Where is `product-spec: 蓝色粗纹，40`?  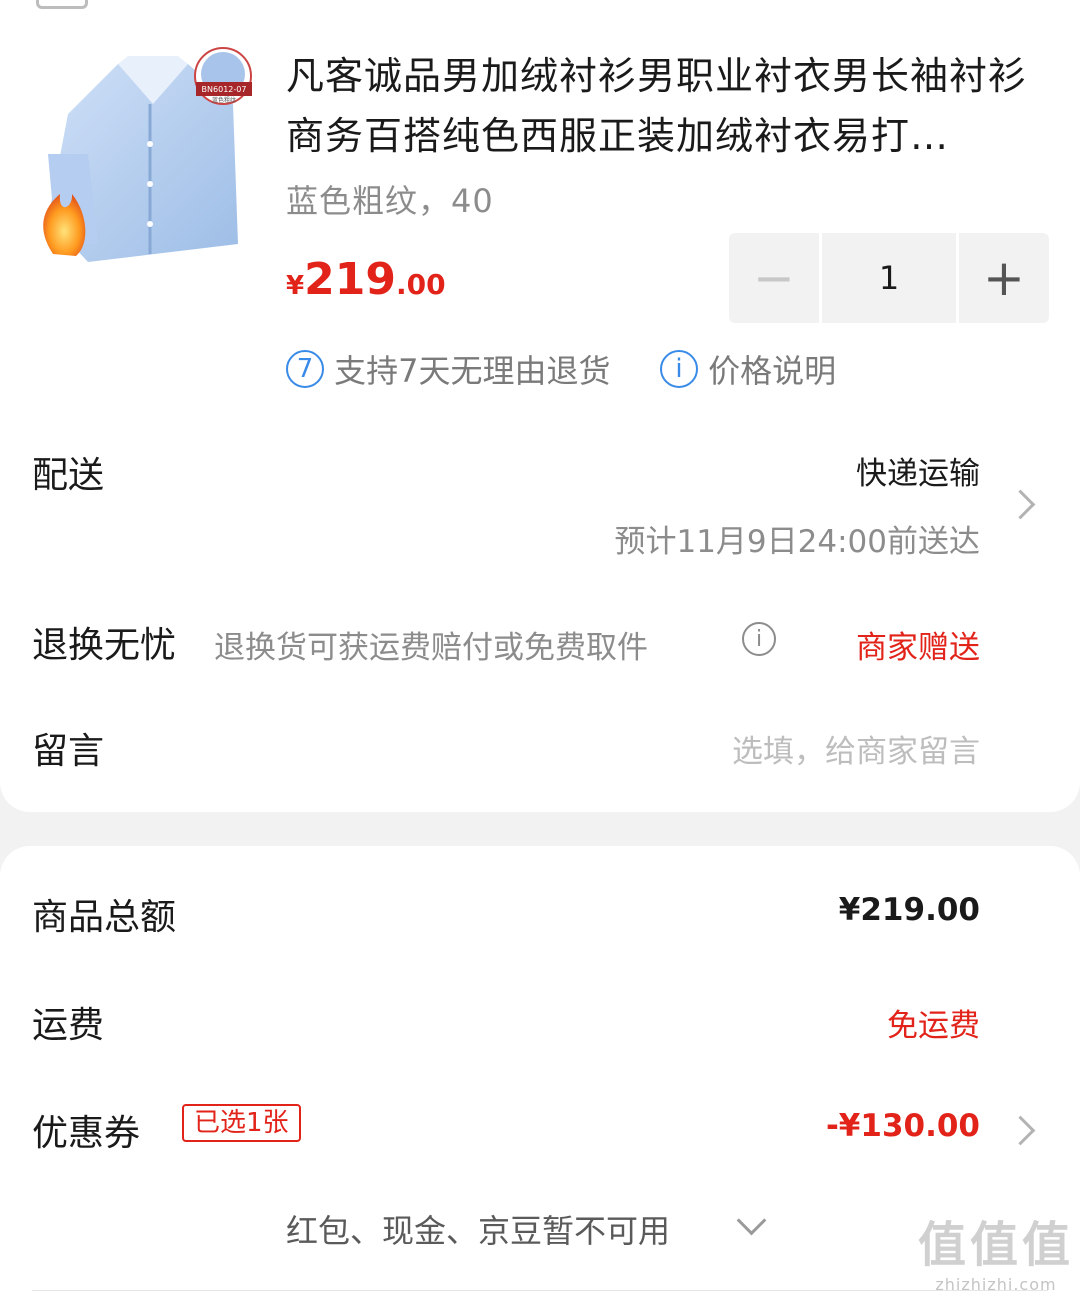 product-spec: 蓝色粗纹，40 is located at coordinates (390, 199).